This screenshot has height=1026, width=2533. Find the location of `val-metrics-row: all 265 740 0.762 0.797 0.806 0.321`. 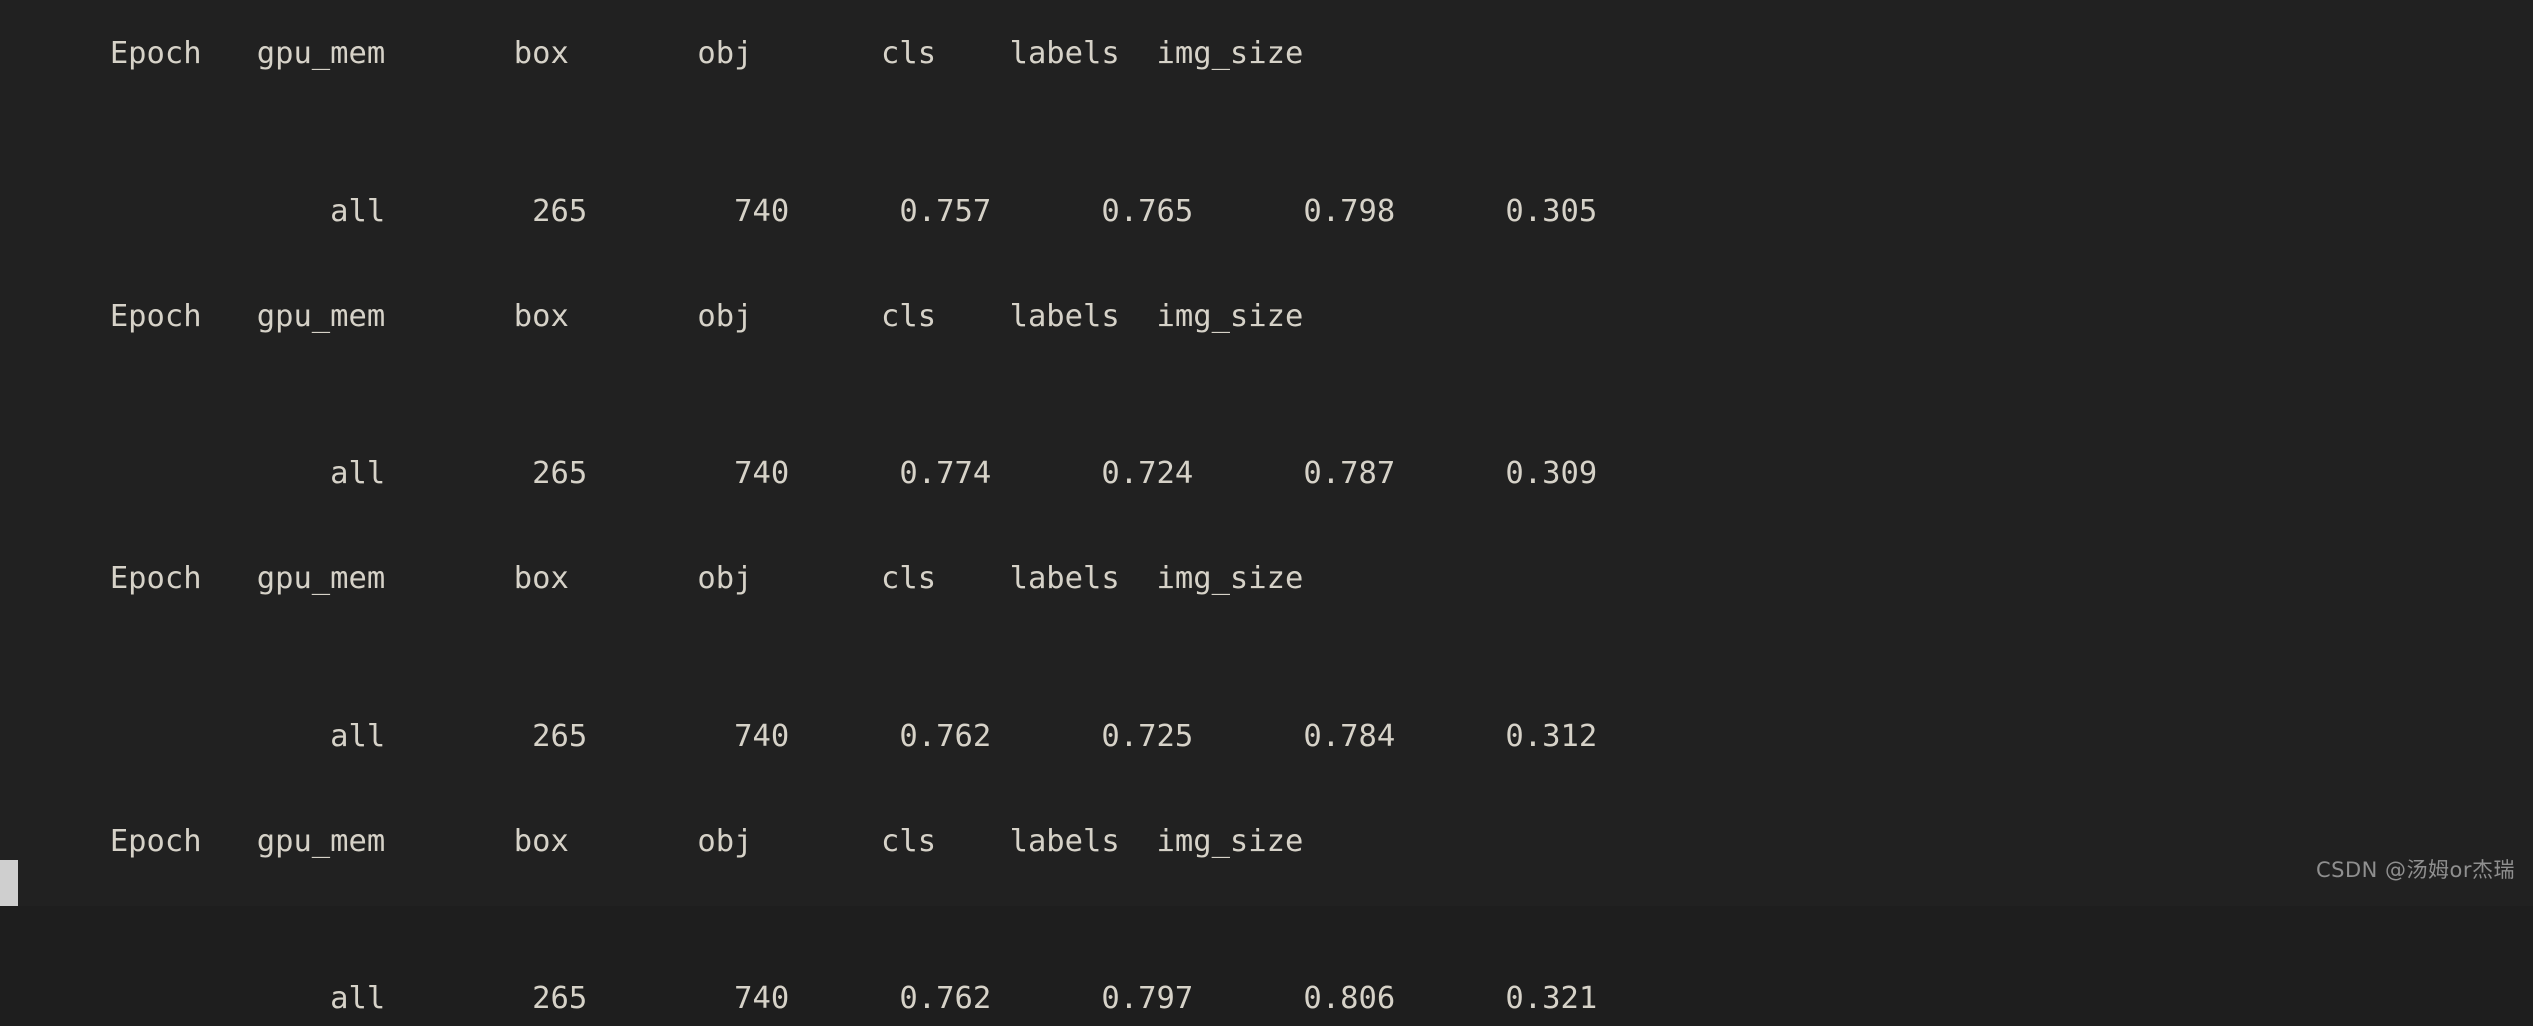

val-metrics-row: all 265 740 0.762 0.797 0.806 0.321 is located at coordinates (808, 998).